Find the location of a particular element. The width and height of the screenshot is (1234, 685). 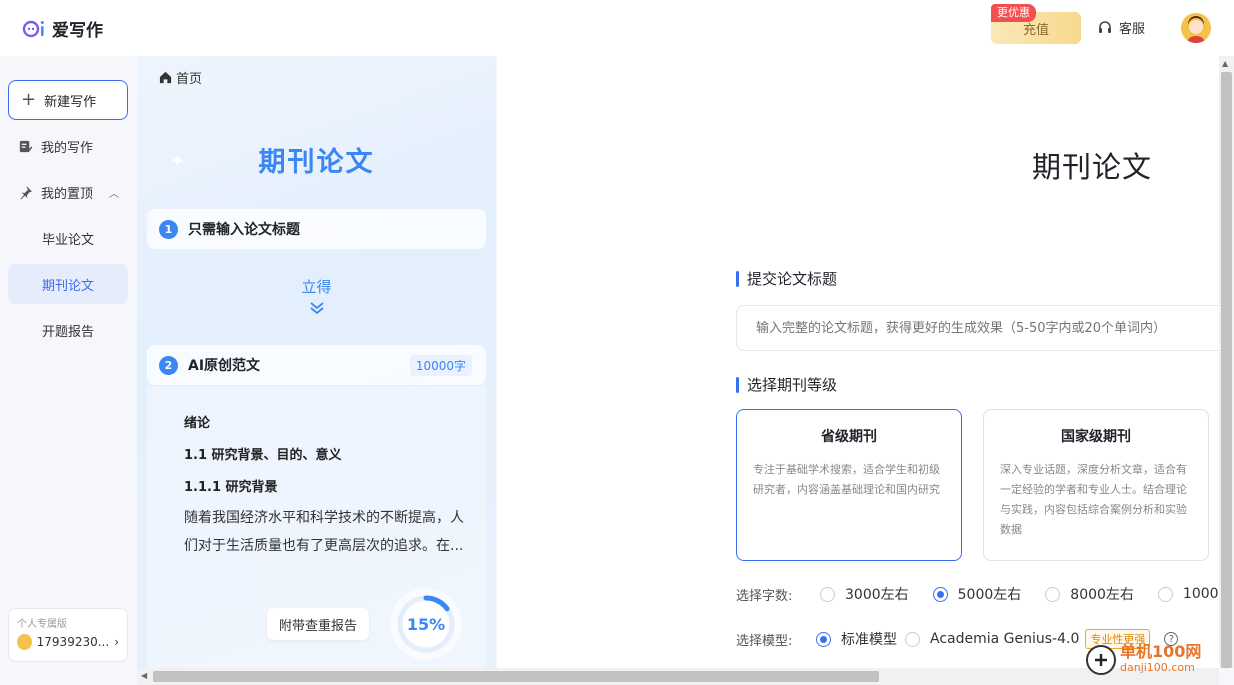

sidebar-item-graduation-thesis: 毕业论文 is located at coordinates (68, 238).